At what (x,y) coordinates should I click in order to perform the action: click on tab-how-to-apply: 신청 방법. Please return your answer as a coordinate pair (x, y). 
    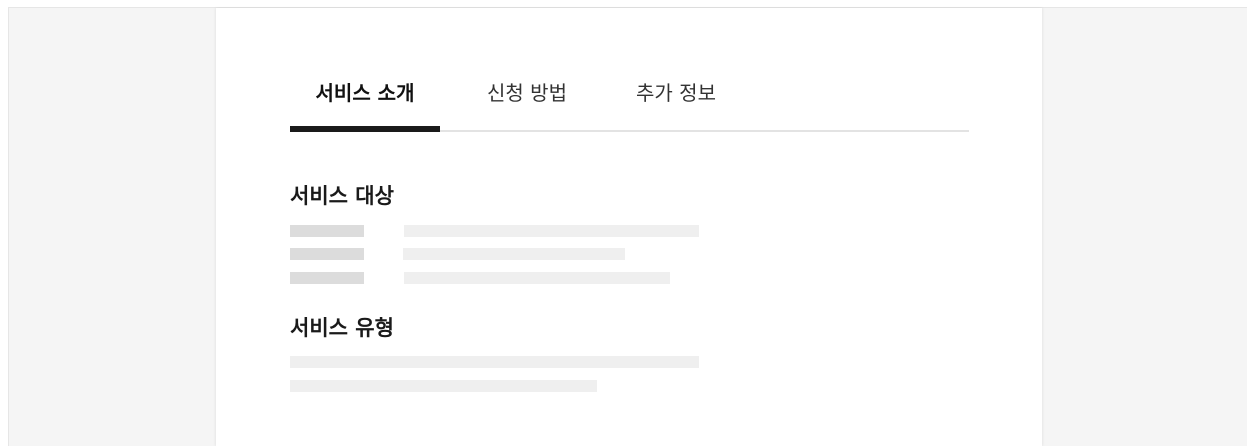
    Looking at the image, I should click on (527, 99).